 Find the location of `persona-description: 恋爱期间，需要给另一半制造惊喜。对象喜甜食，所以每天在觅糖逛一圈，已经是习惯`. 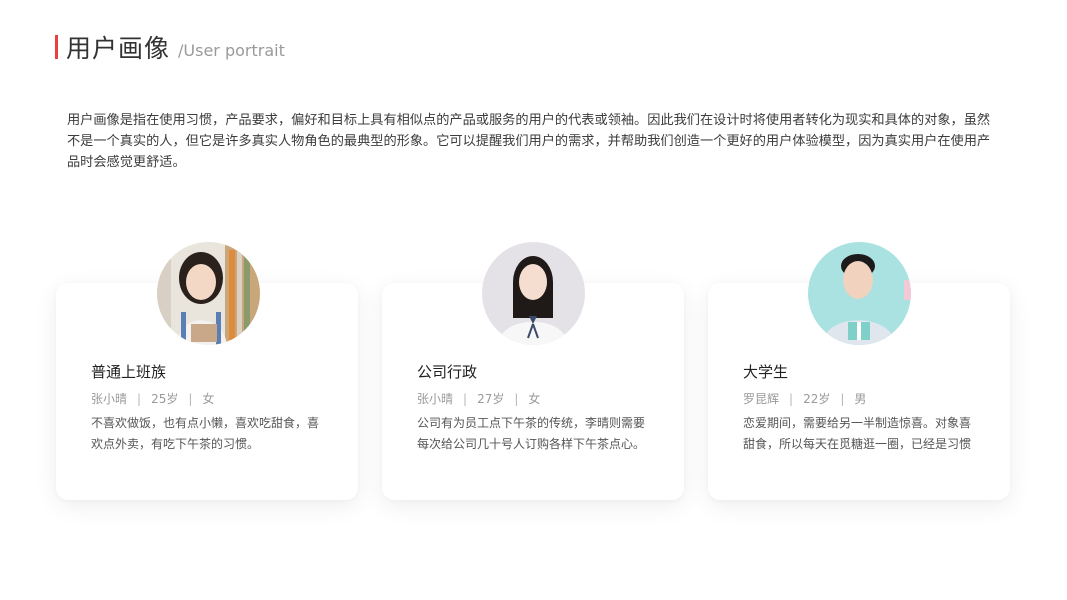

persona-description: 恋爱期间，需要给另一半制造惊喜。对象喜甜食，所以每天在觅糖逛一圈，已经是习惯 is located at coordinates (857, 433).